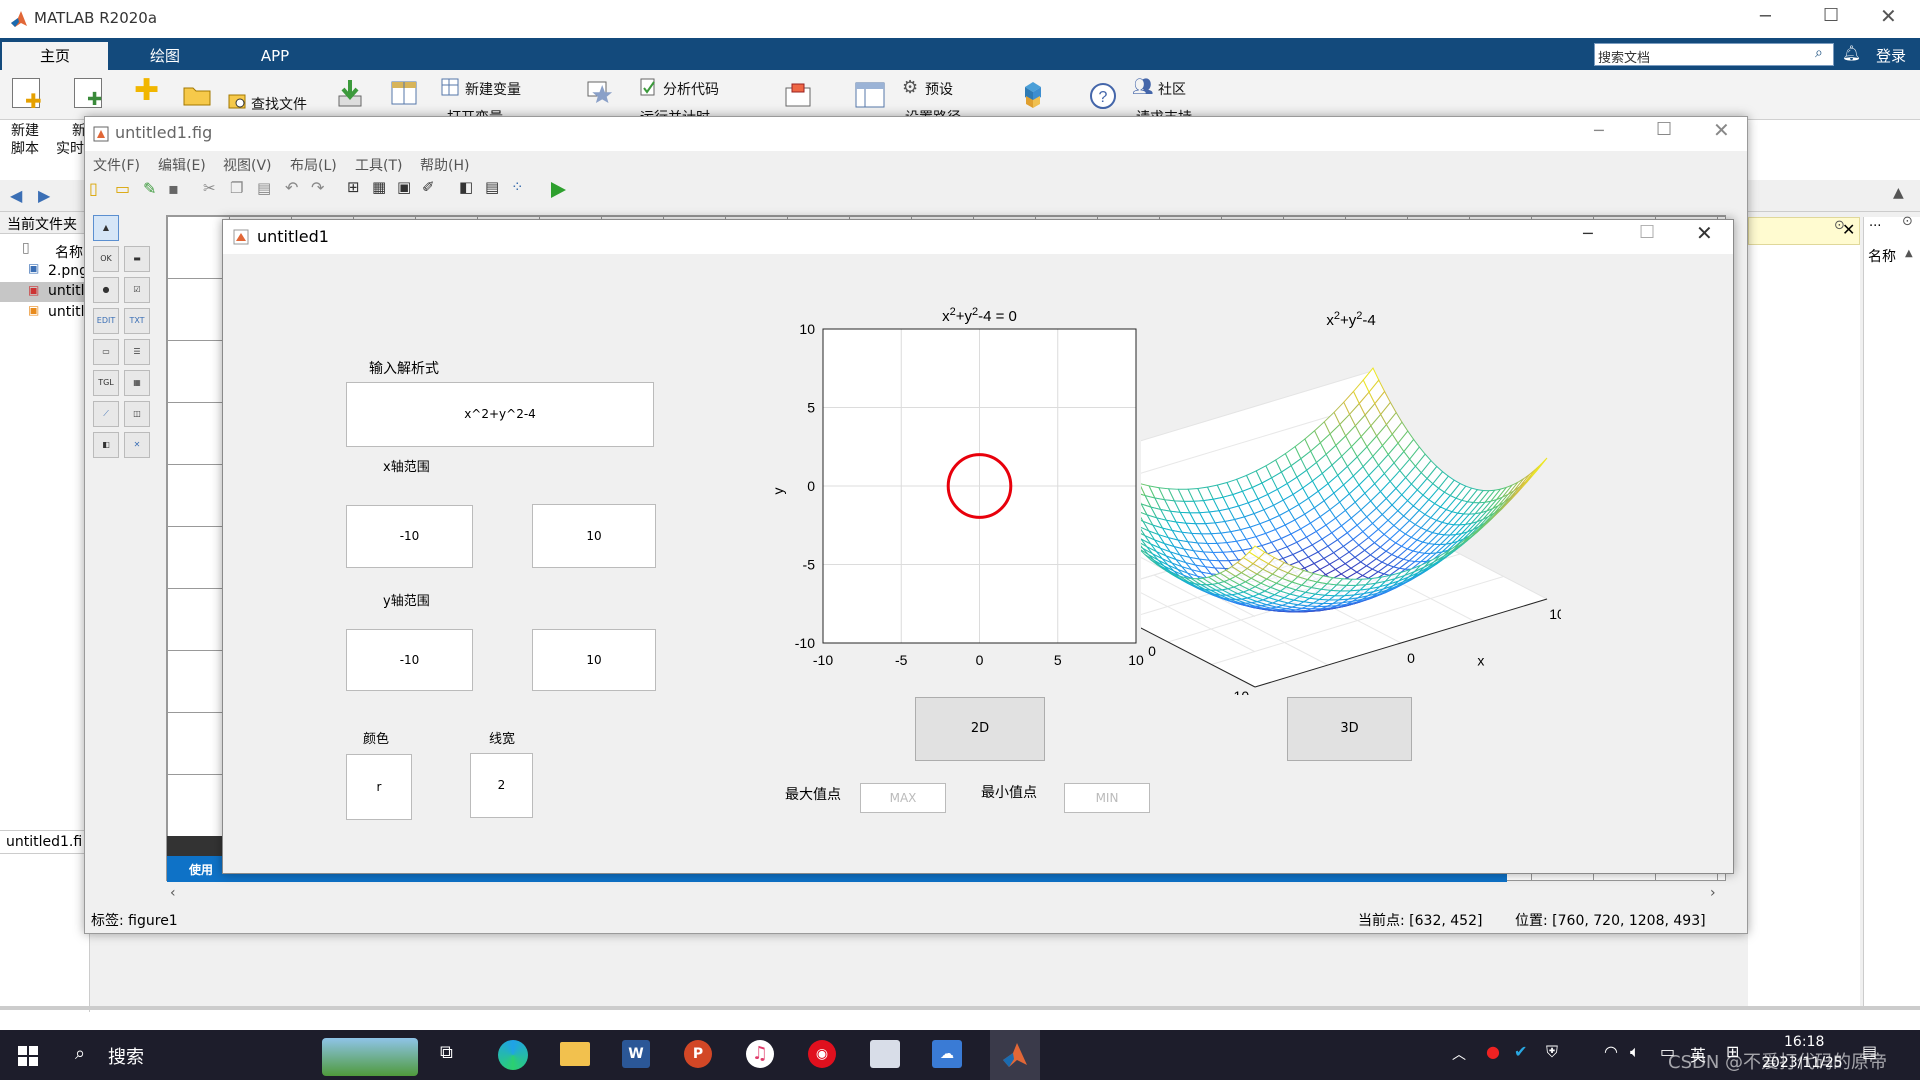 The width and height of the screenshot is (1920, 1080). Describe the element at coordinates (760, 1054) in the screenshot. I see `itunes-icon: ♫` at that location.